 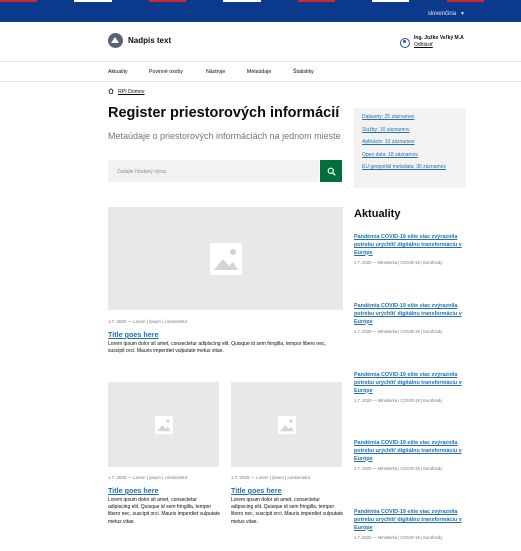 What do you see at coordinates (377, 214) in the screenshot?
I see `news-heading: Aktuality` at bounding box center [377, 214].